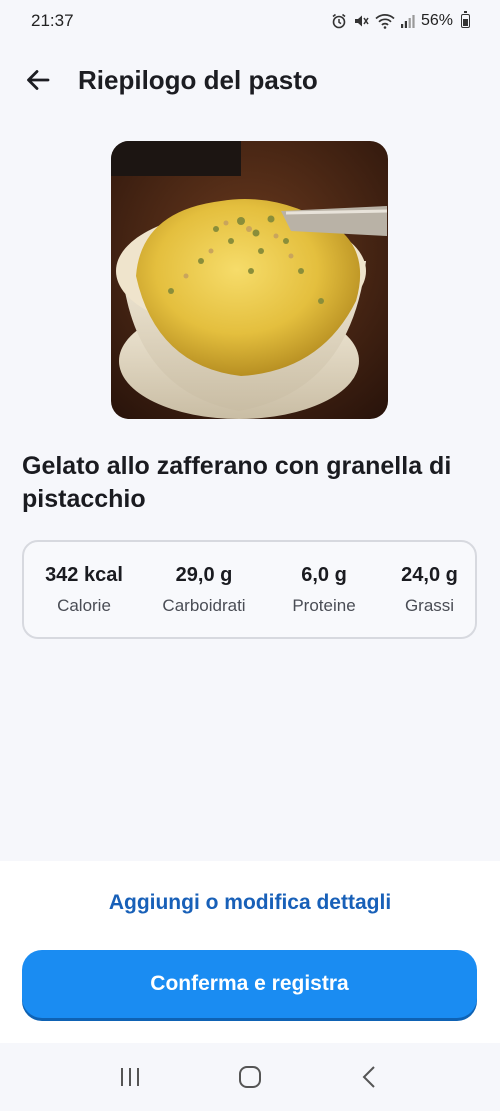 This screenshot has width=500, height=1111. I want to click on nutrition-label: Calorie, so click(84, 605).